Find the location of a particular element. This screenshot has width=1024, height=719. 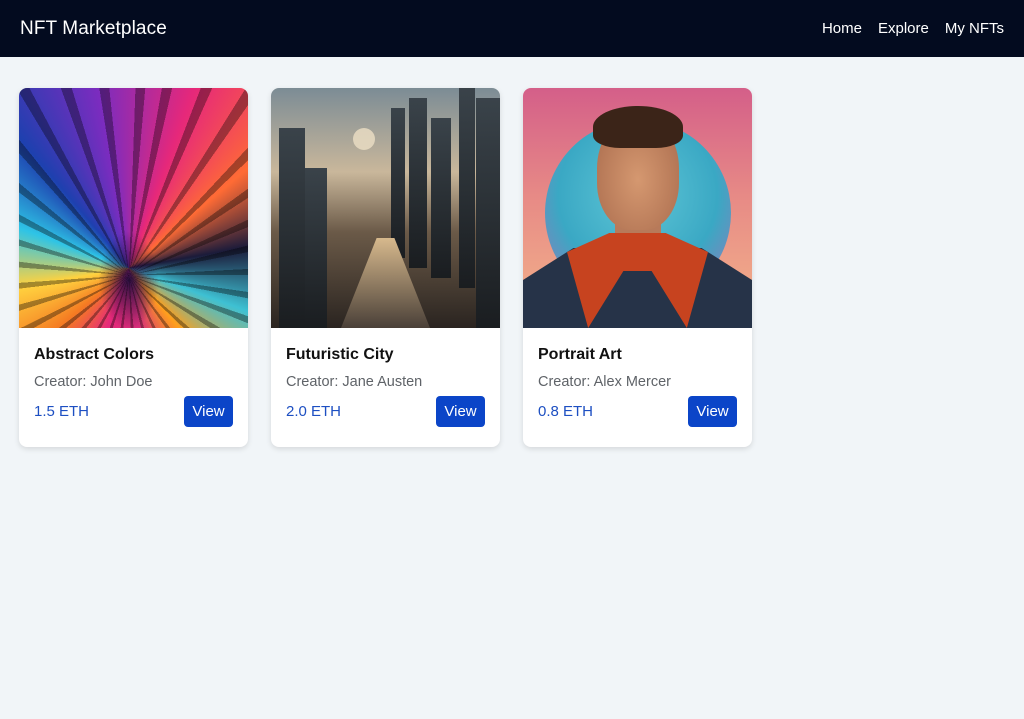

card-price: 0.8 ETH is located at coordinates (566, 411).